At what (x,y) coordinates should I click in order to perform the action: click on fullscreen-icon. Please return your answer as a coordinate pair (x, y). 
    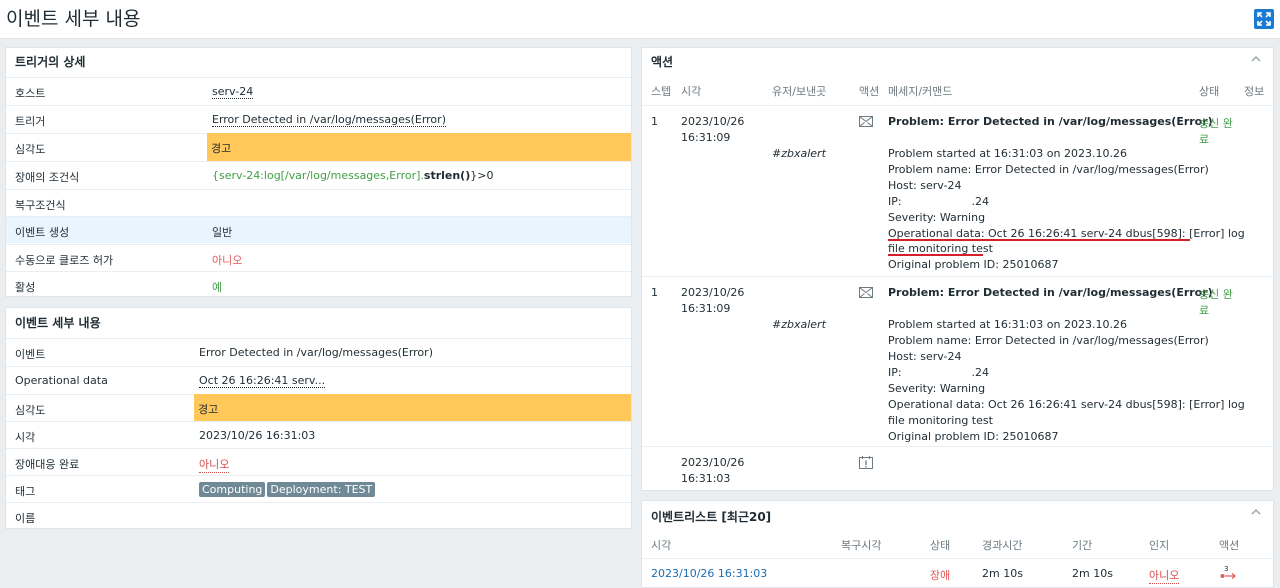
    Looking at the image, I should click on (1264, 19).